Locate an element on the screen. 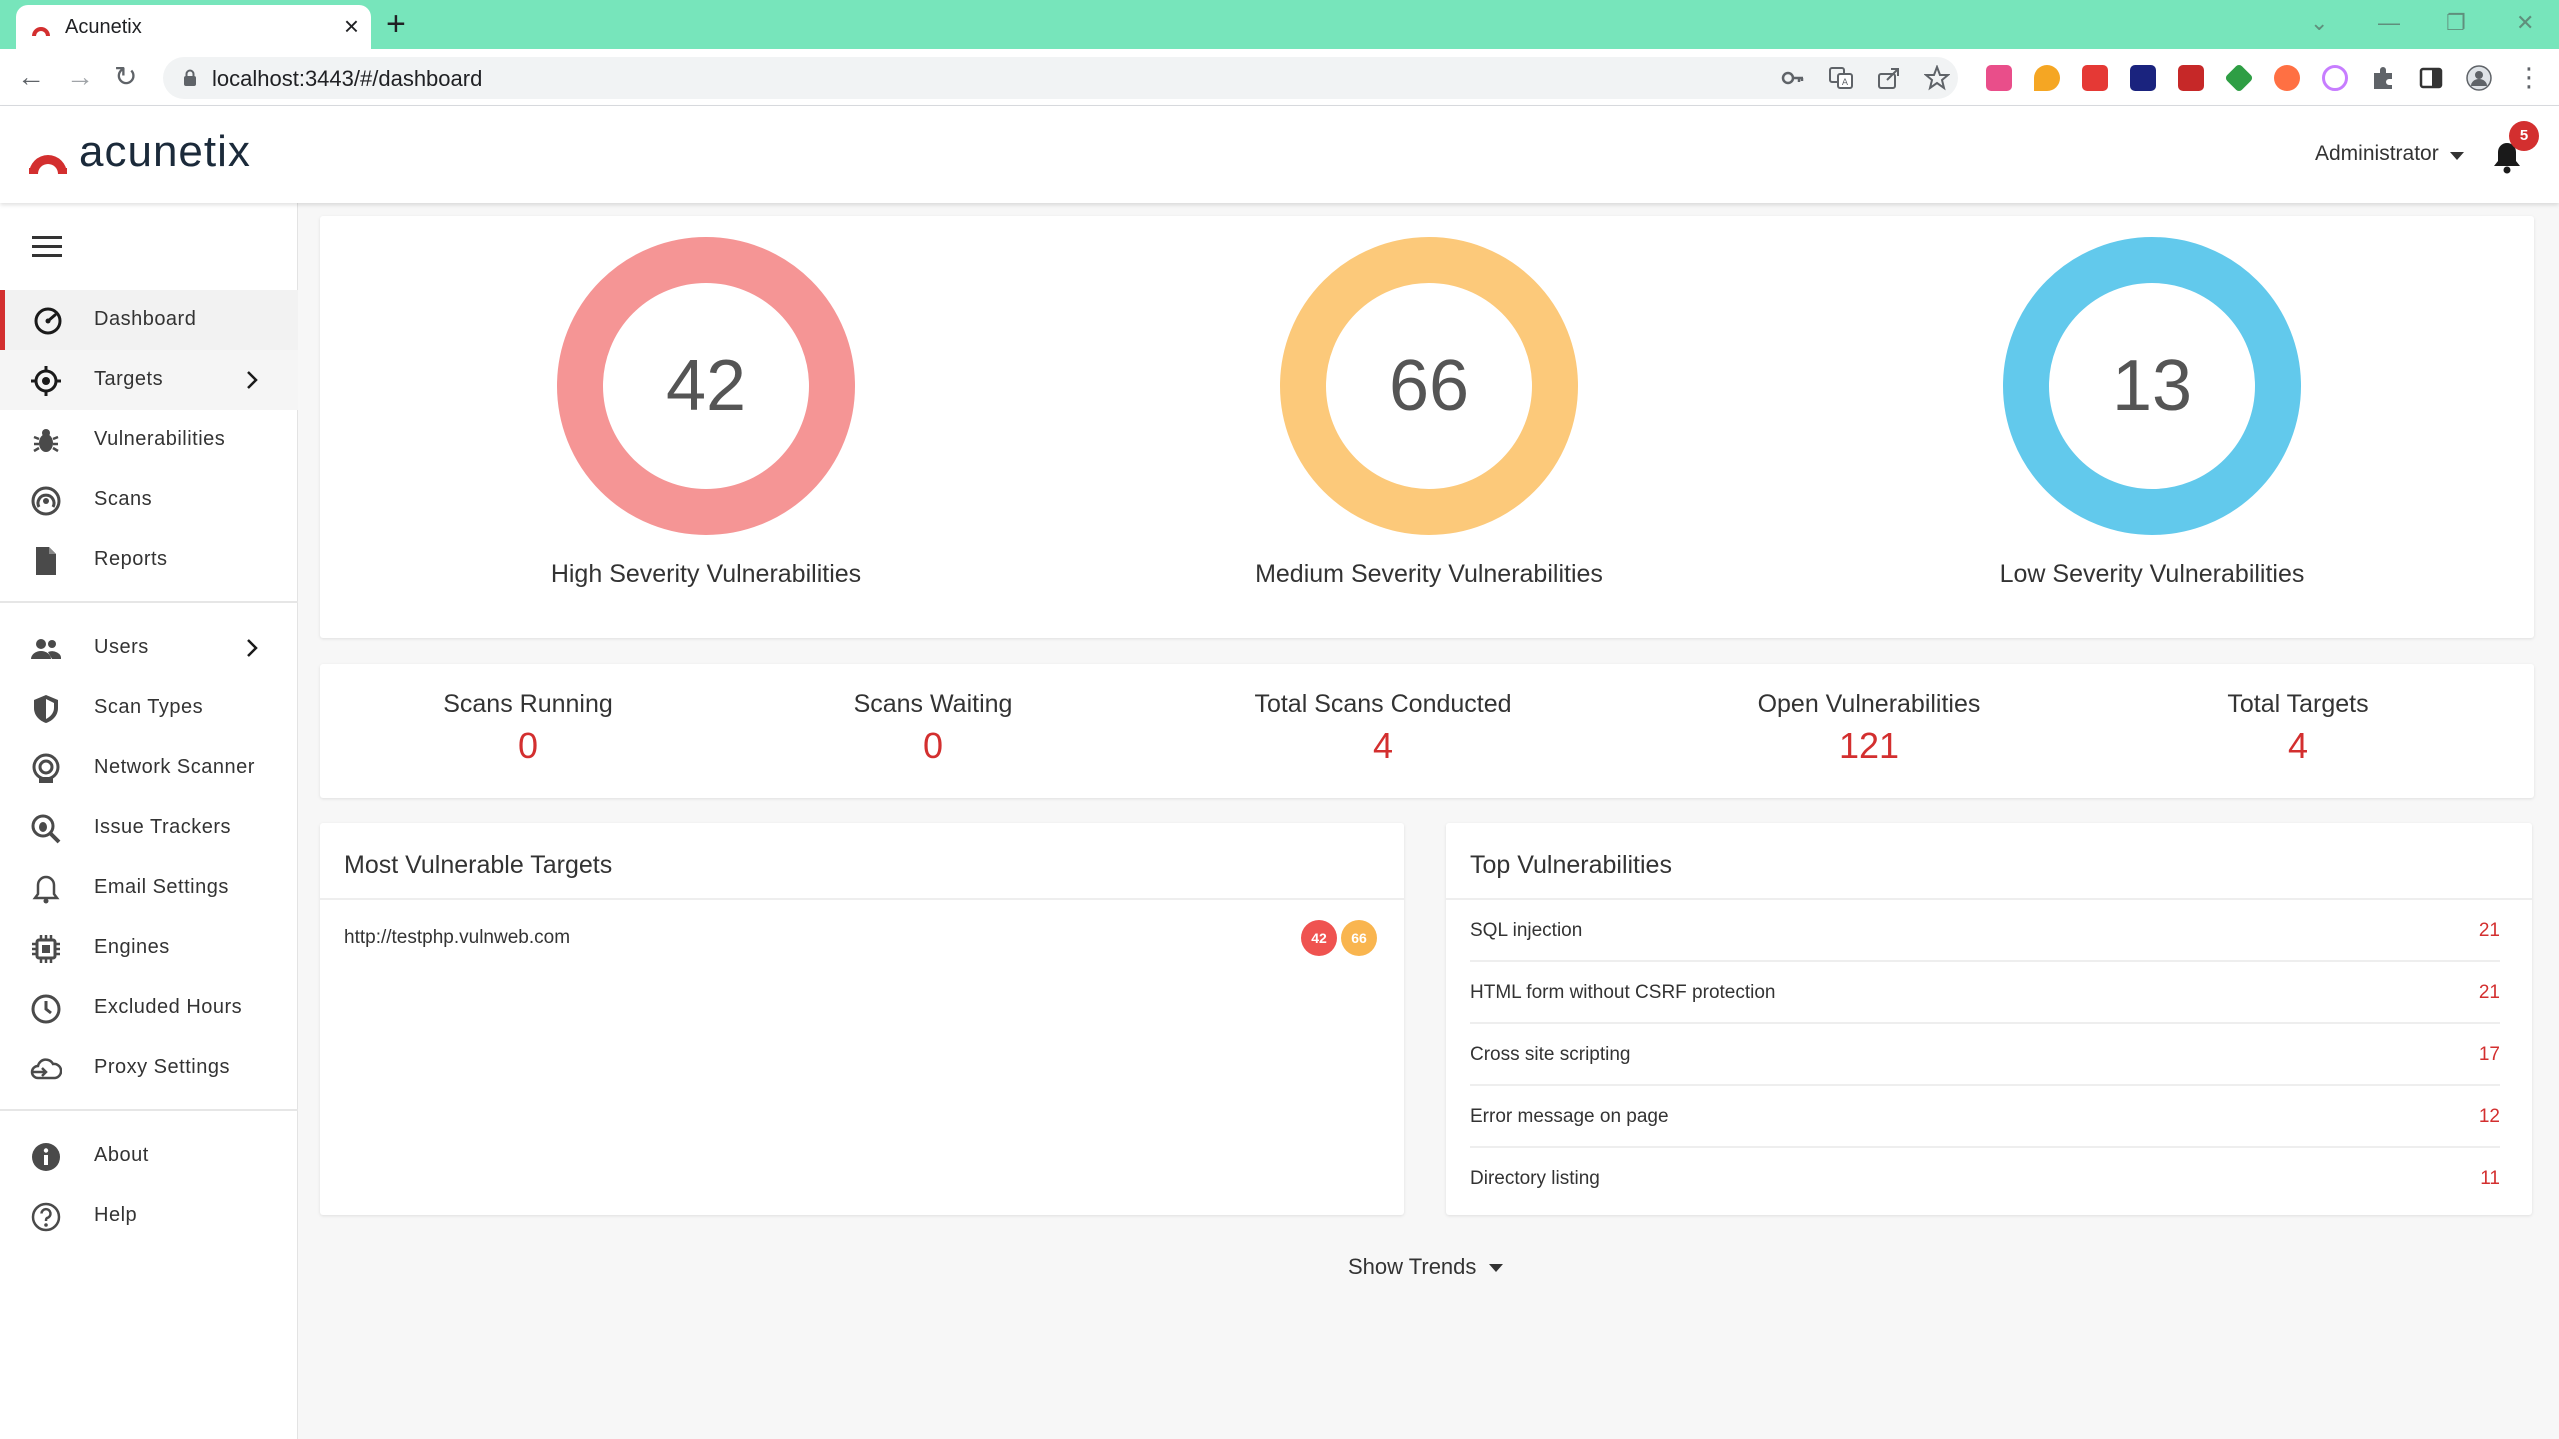 The height and width of the screenshot is (1439, 2559). browser-menu-icon: ⋮ is located at coordinates (2529, 77).